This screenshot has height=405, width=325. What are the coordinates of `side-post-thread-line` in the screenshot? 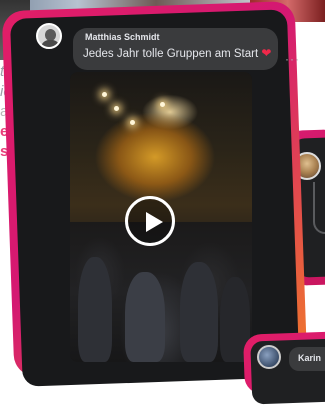 It's located at (319, 208).